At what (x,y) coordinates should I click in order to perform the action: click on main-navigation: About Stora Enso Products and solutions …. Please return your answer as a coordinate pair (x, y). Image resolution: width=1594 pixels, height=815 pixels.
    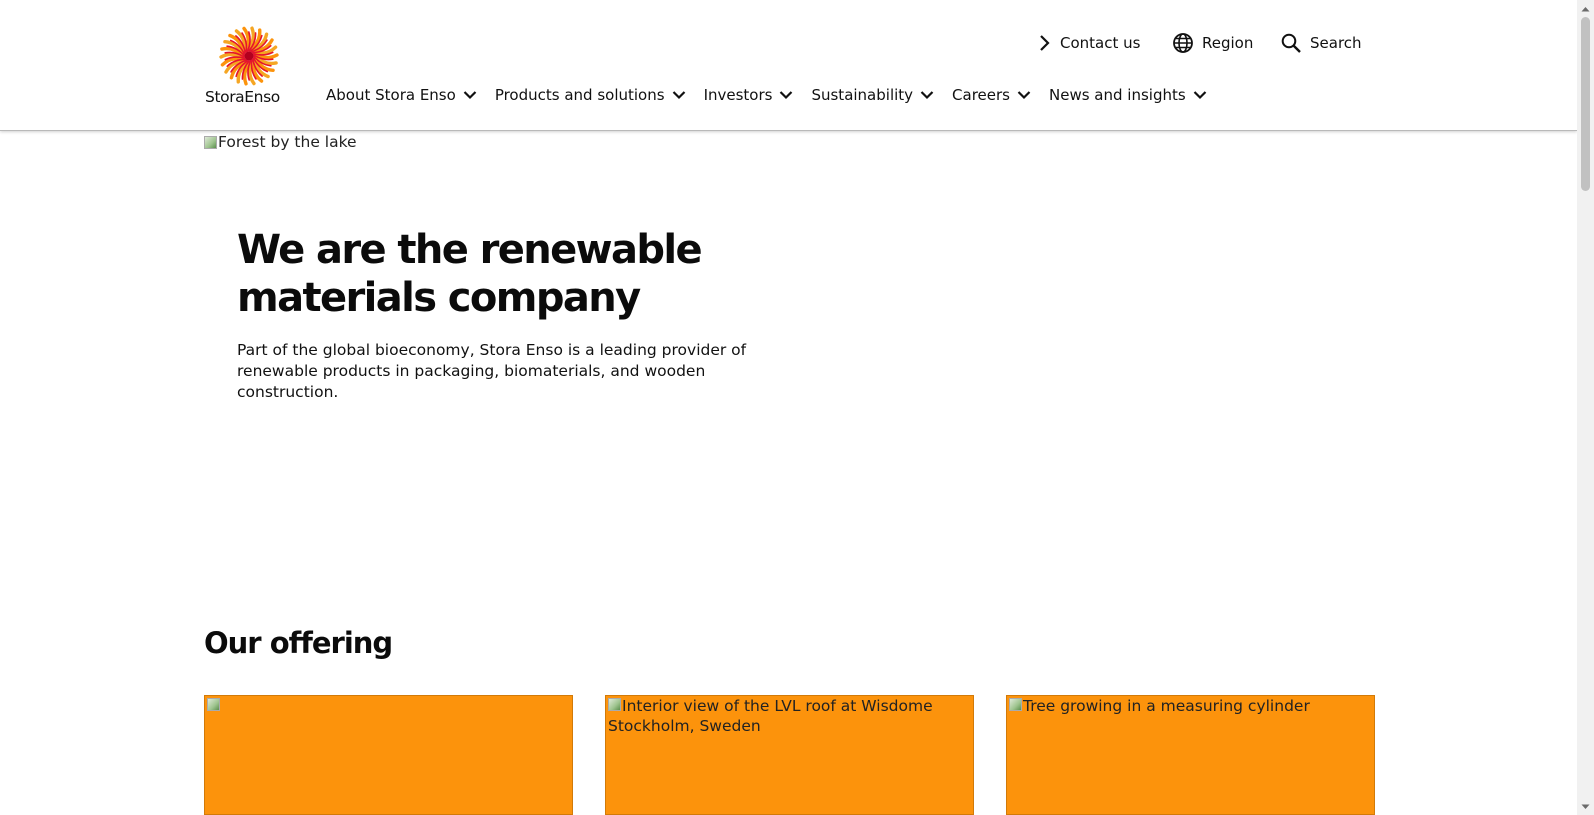
    Looking at the image, I should click on (775, 95).